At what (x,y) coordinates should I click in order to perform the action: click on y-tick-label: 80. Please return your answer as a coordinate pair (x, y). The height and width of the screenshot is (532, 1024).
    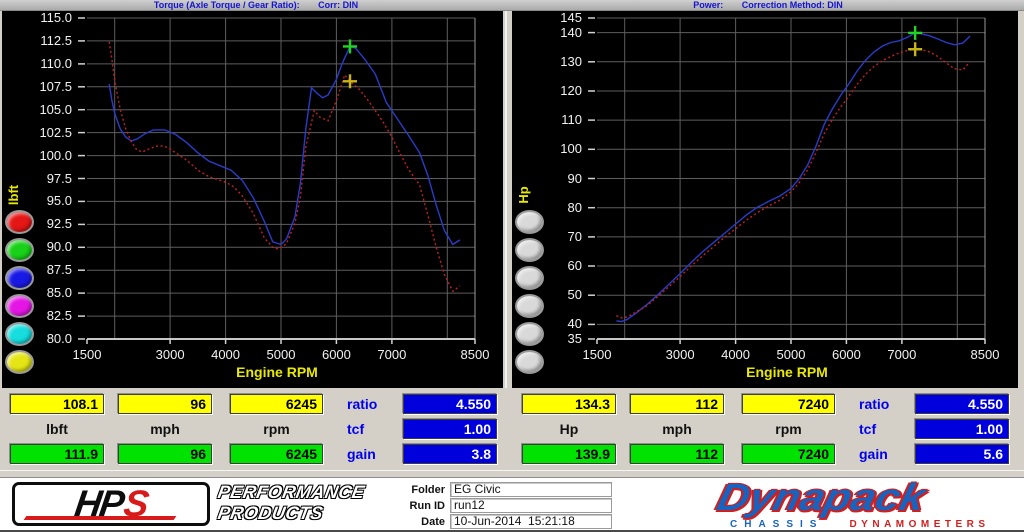
    Looking at the image, I should click on (574, 207).